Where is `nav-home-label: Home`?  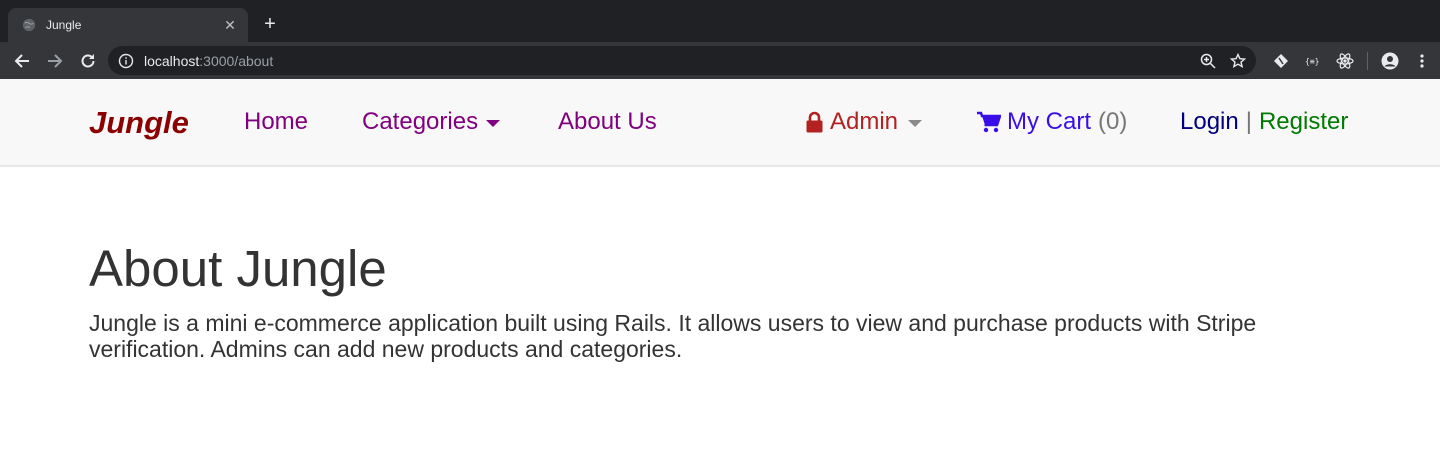 nav-home-label: Home is located at coordinates (276, 121).